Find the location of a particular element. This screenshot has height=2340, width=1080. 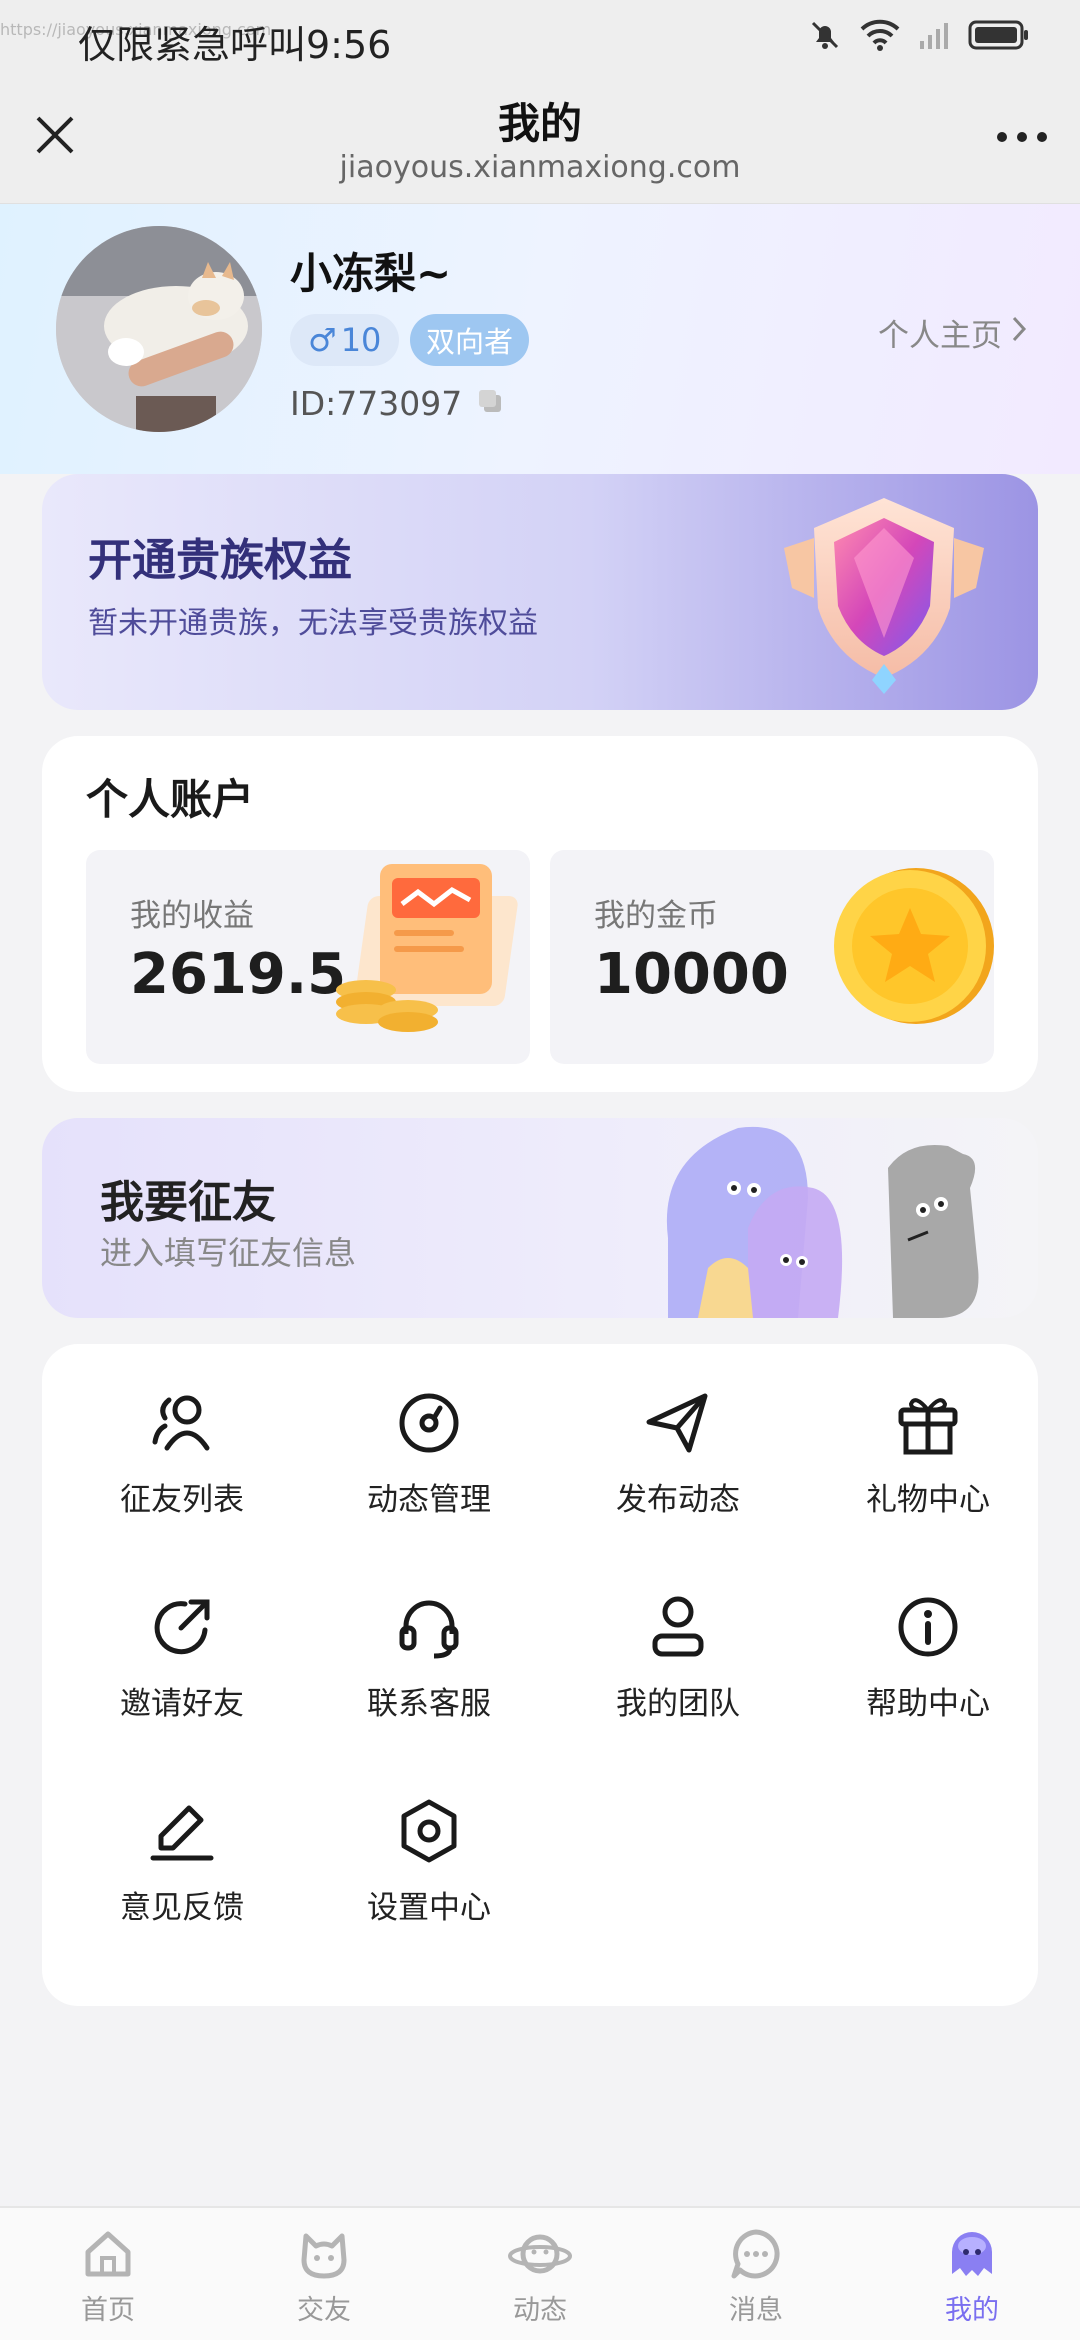

function-item-post-management: 动态管理 is located at coordinates (429, 1468).